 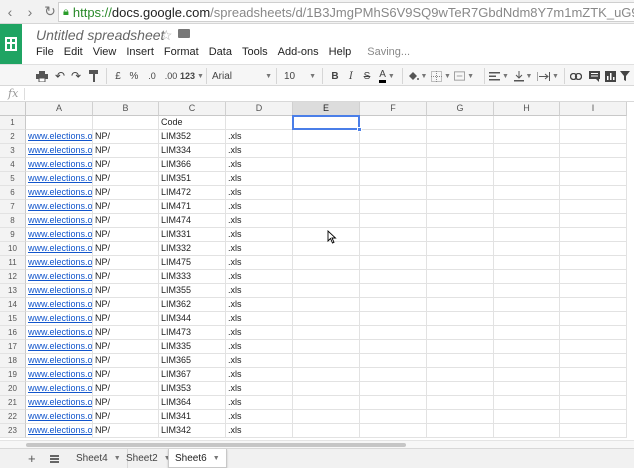 What do you see at coordinates (326, 305) in the screenshot?
I see `cell-e14` at bounding box center [326, 305].